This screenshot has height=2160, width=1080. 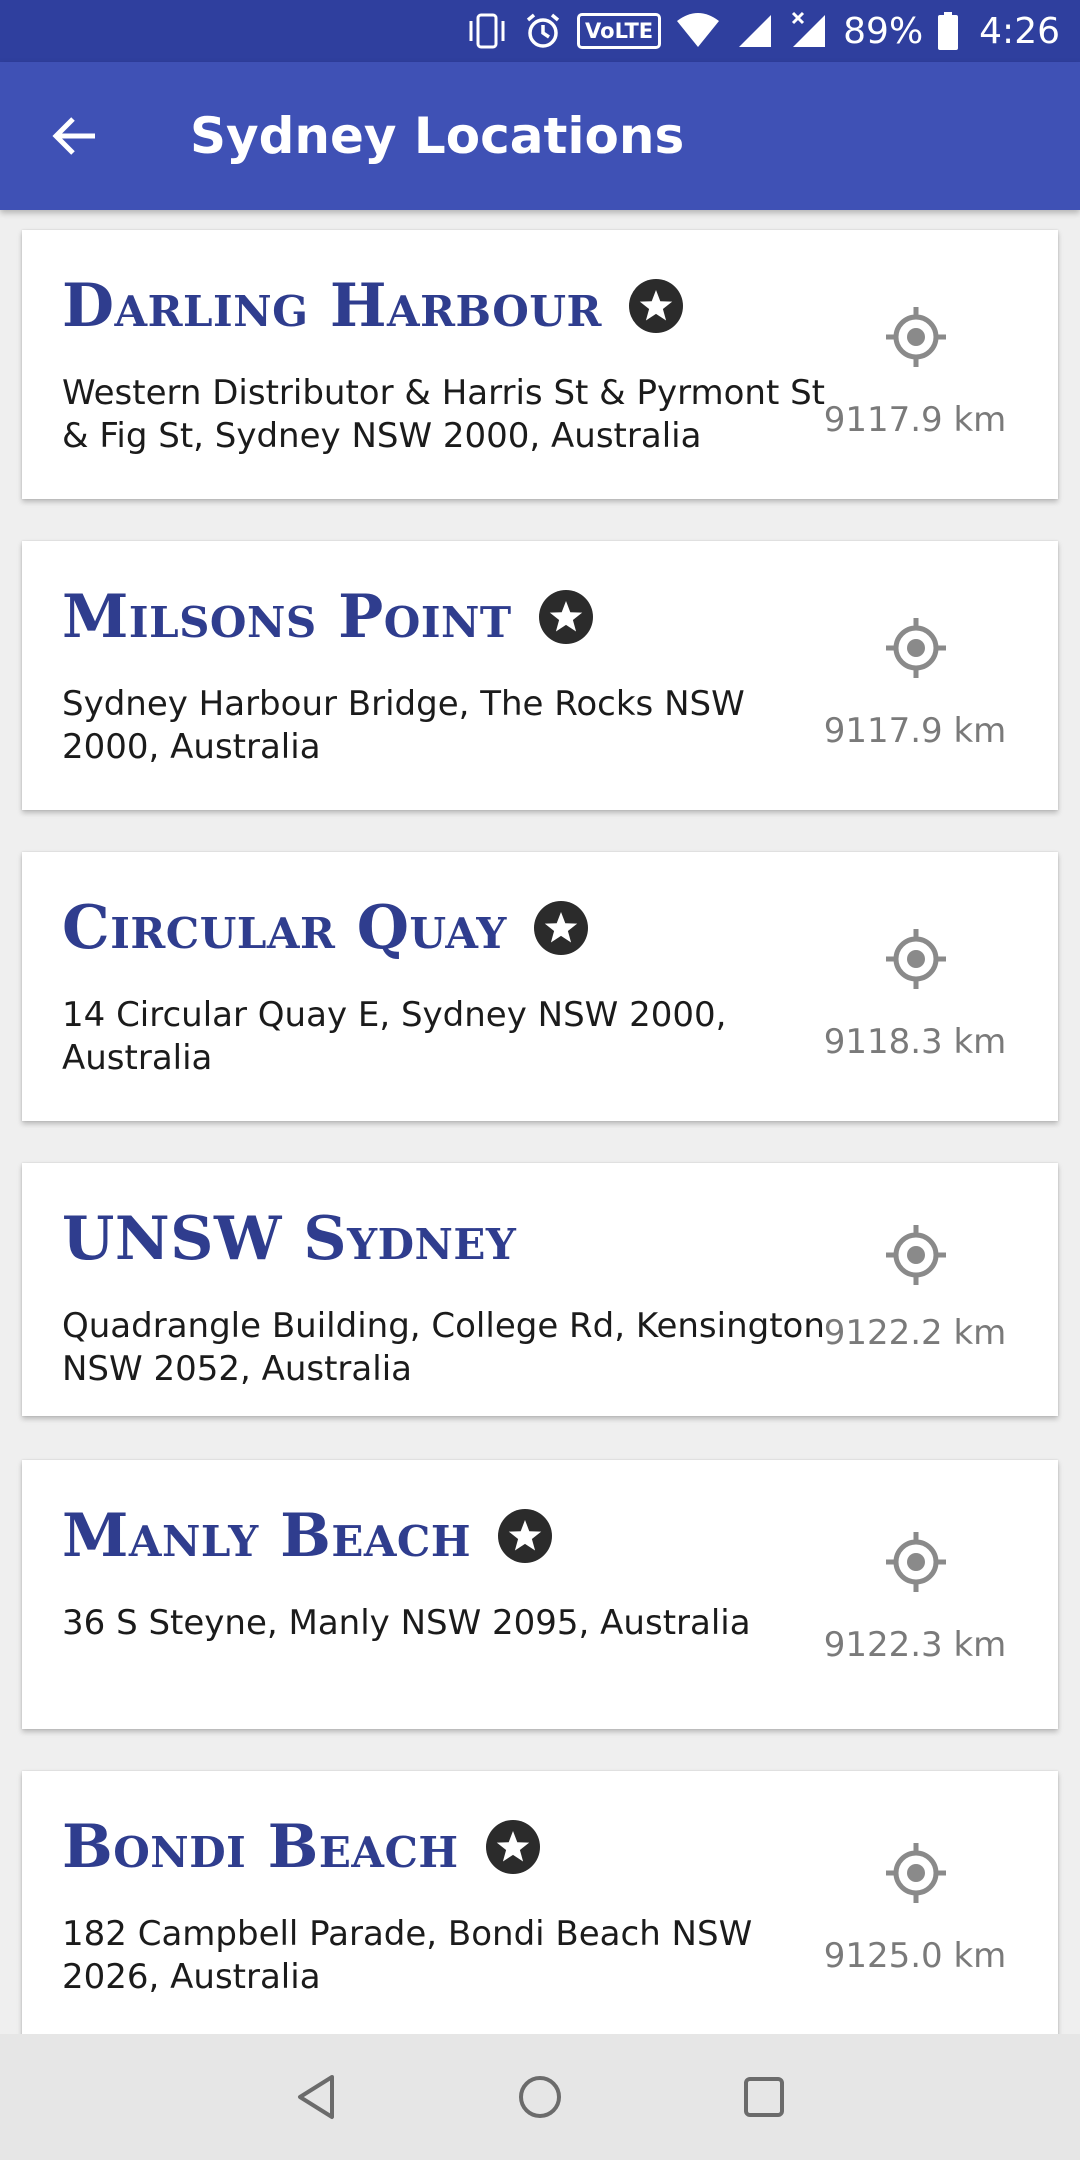 I want to click on app-bar: Sydney Locations, so click(x=540, y=136).